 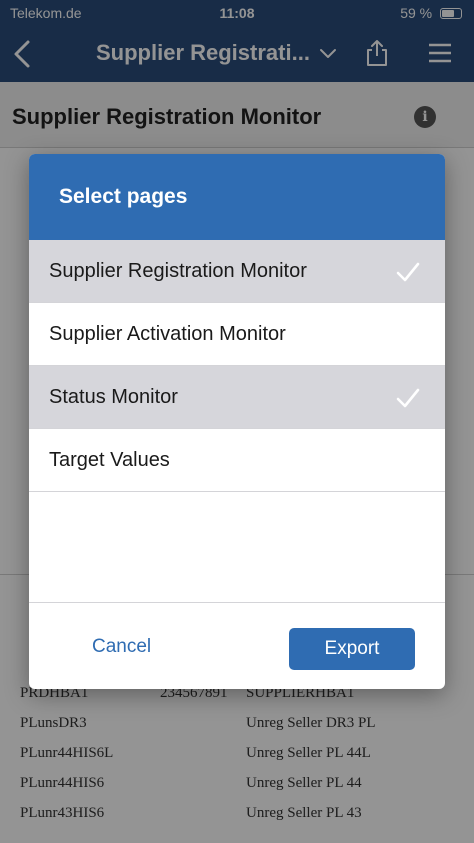 I want to click on page-option-label: Target Values, so click(x=109, y=460).